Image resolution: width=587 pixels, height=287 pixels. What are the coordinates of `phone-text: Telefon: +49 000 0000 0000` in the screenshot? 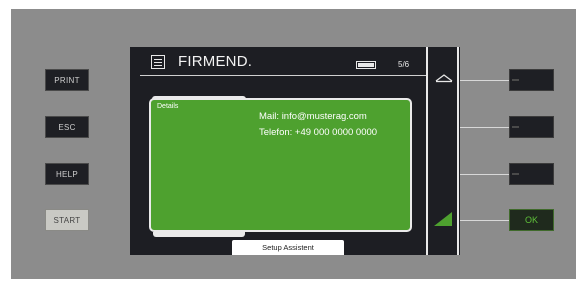 It's located at (318, 132).